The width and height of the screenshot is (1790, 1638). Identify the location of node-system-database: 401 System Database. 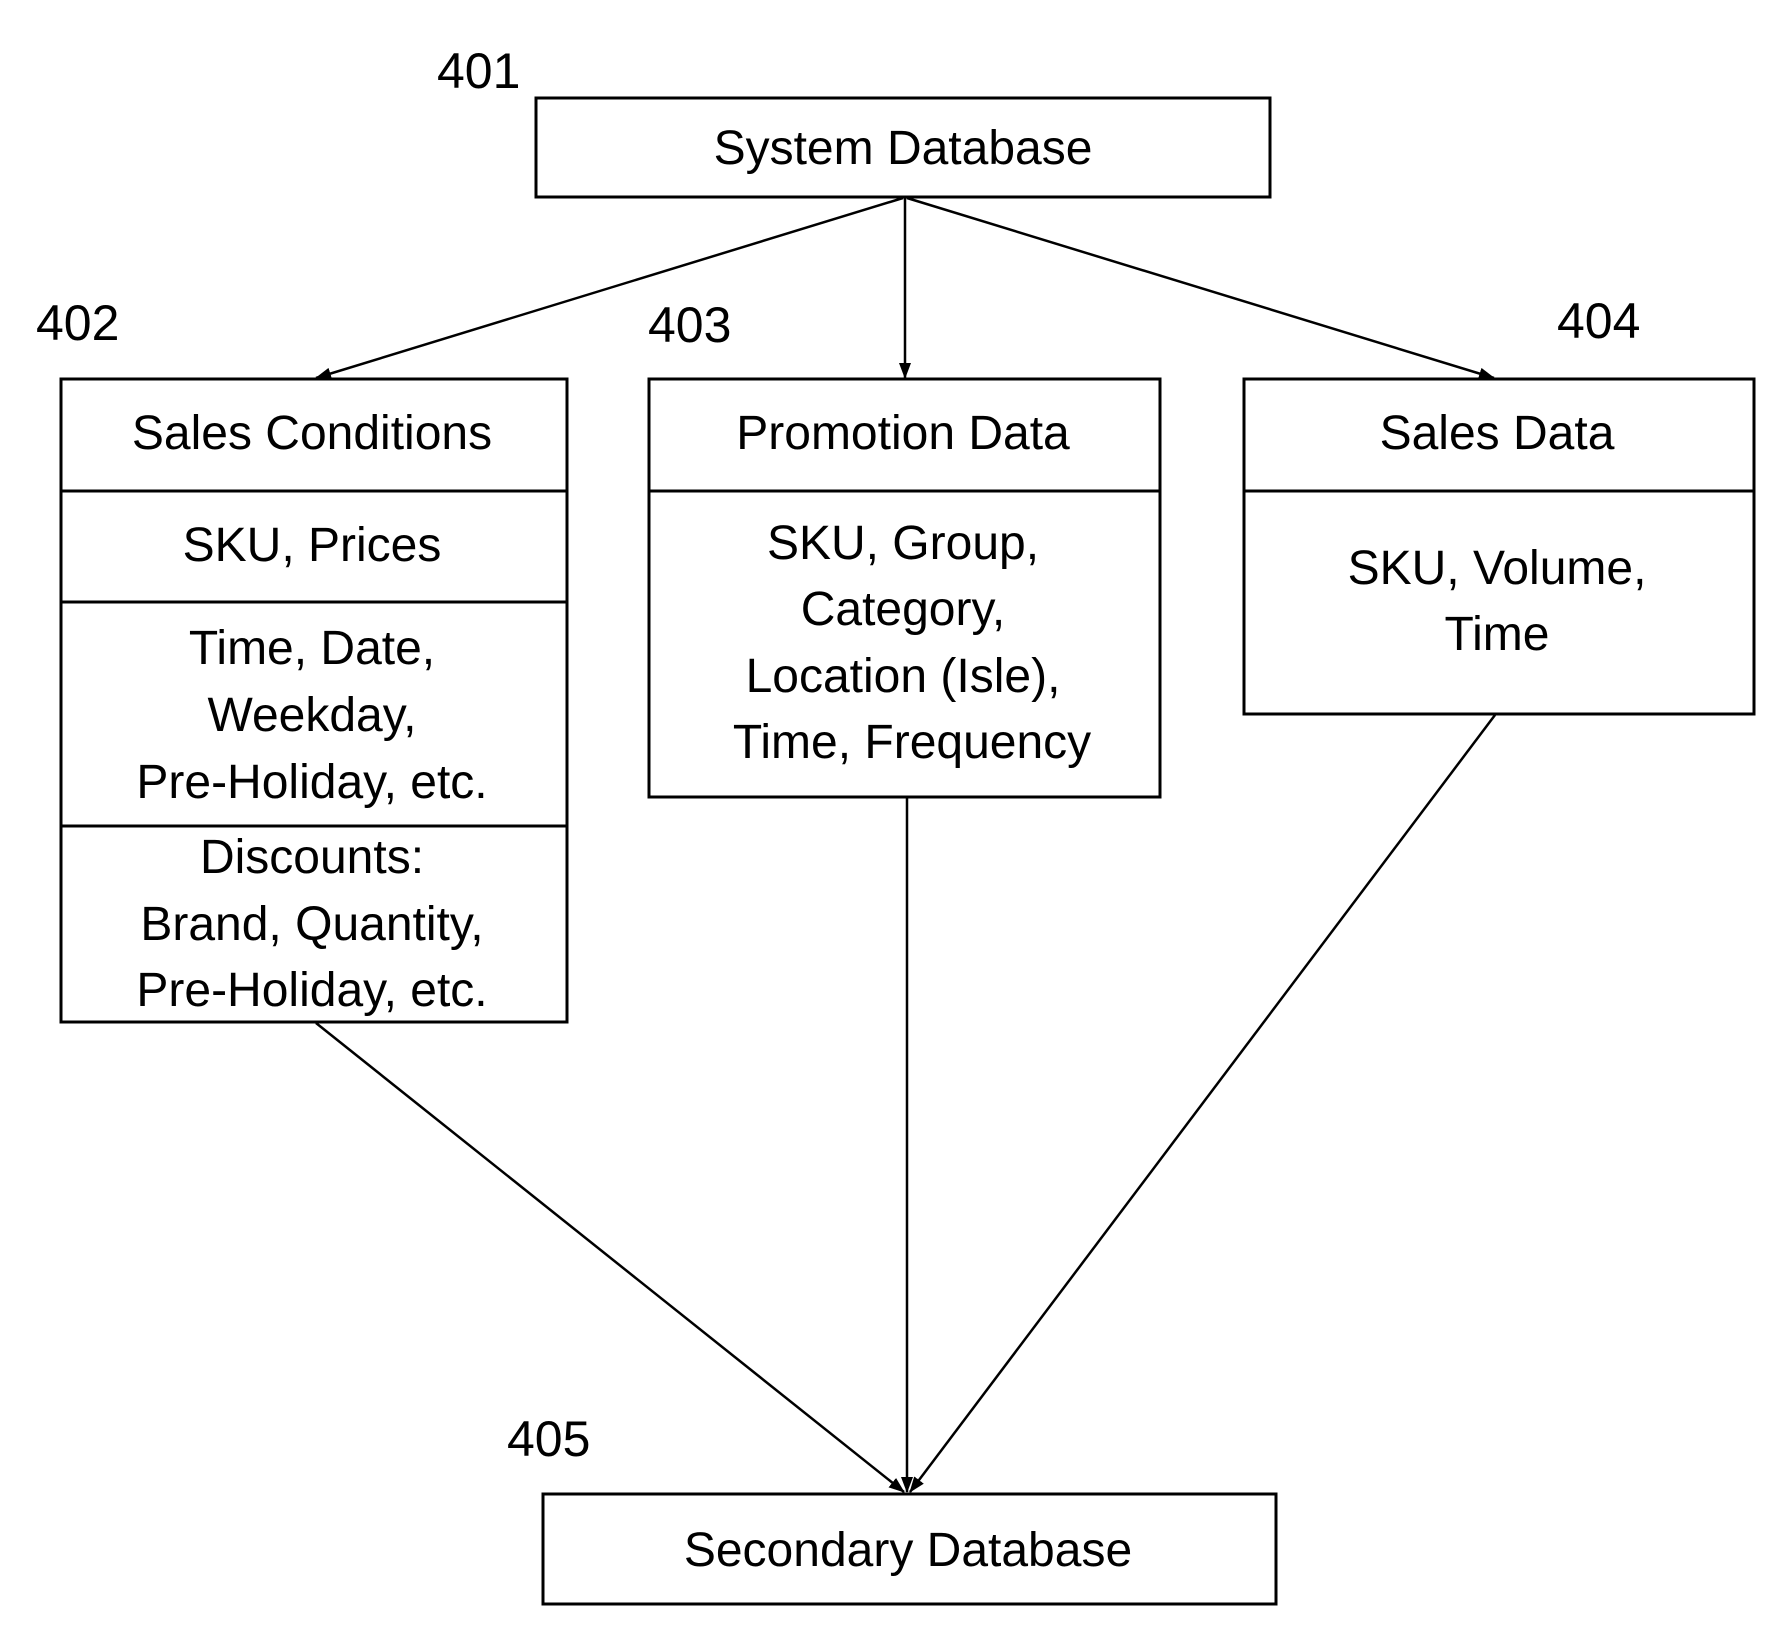
(854, 121).